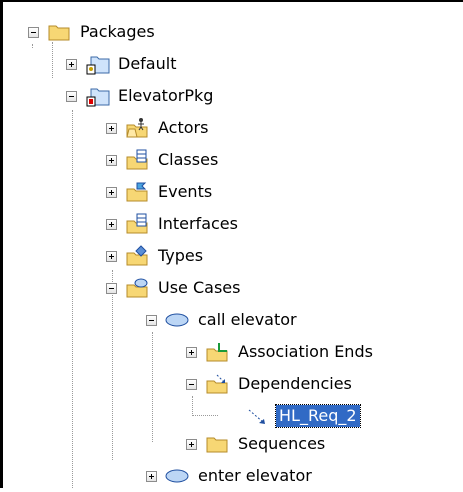 The height and width of the screenshot is (492, 463). I want to click on interfaces-folder-icon, so click(137, 224).